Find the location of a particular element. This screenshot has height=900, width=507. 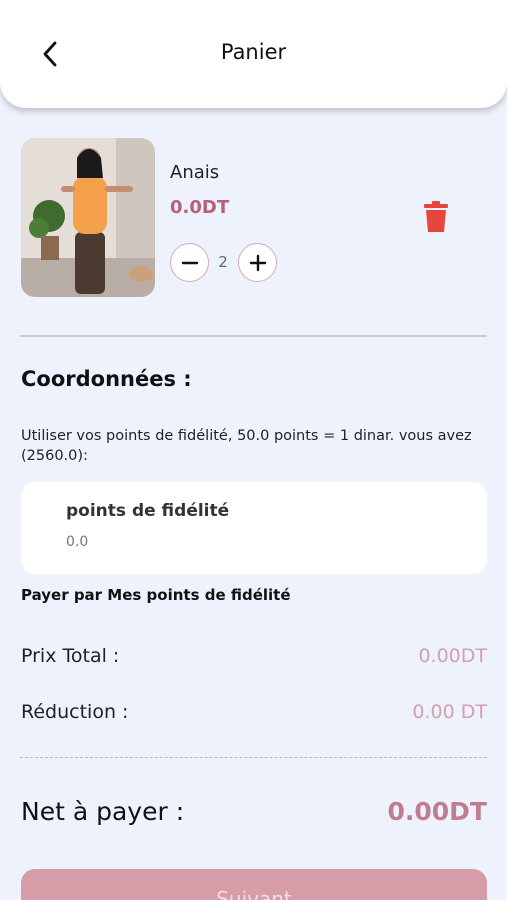

net-label: Net à payer : is located at coordinates (103, 811).